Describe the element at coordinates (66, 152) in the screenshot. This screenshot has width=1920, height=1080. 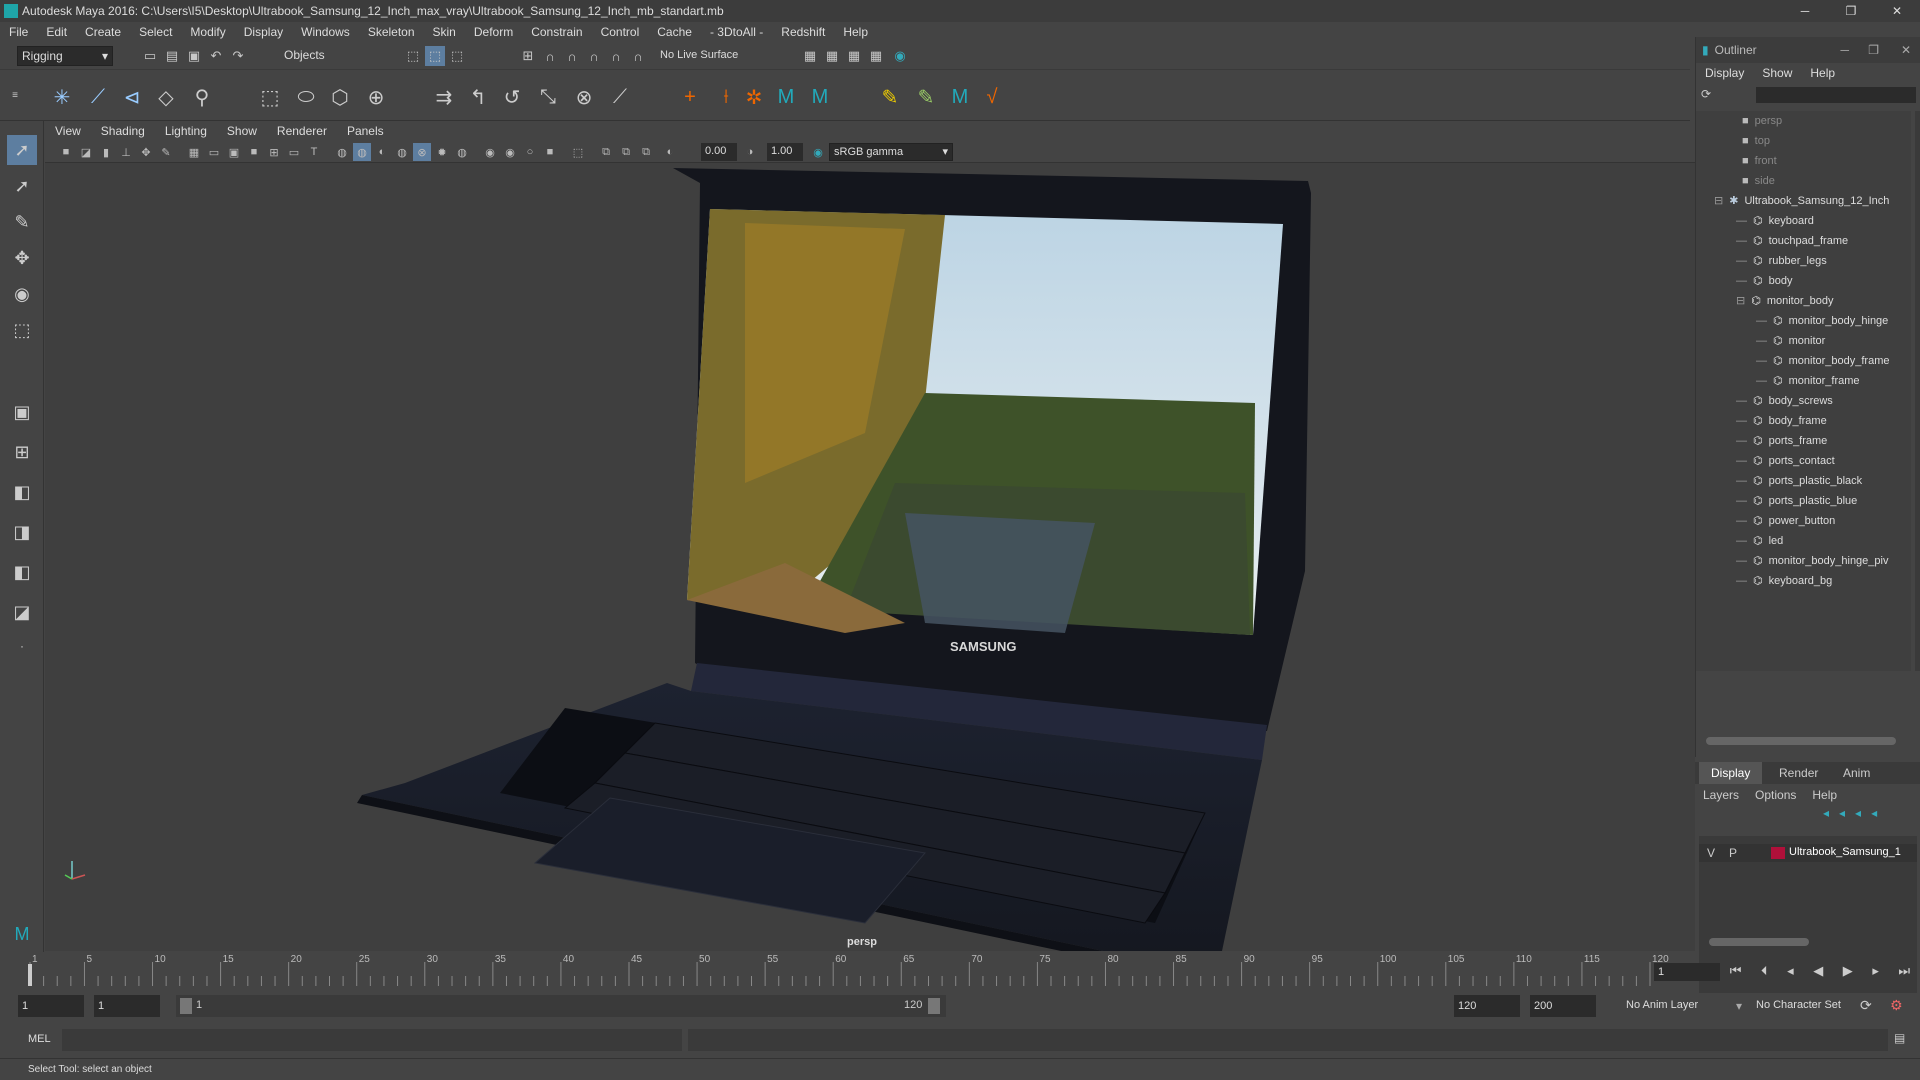
I see `camera-select-icon: ■` at that location.